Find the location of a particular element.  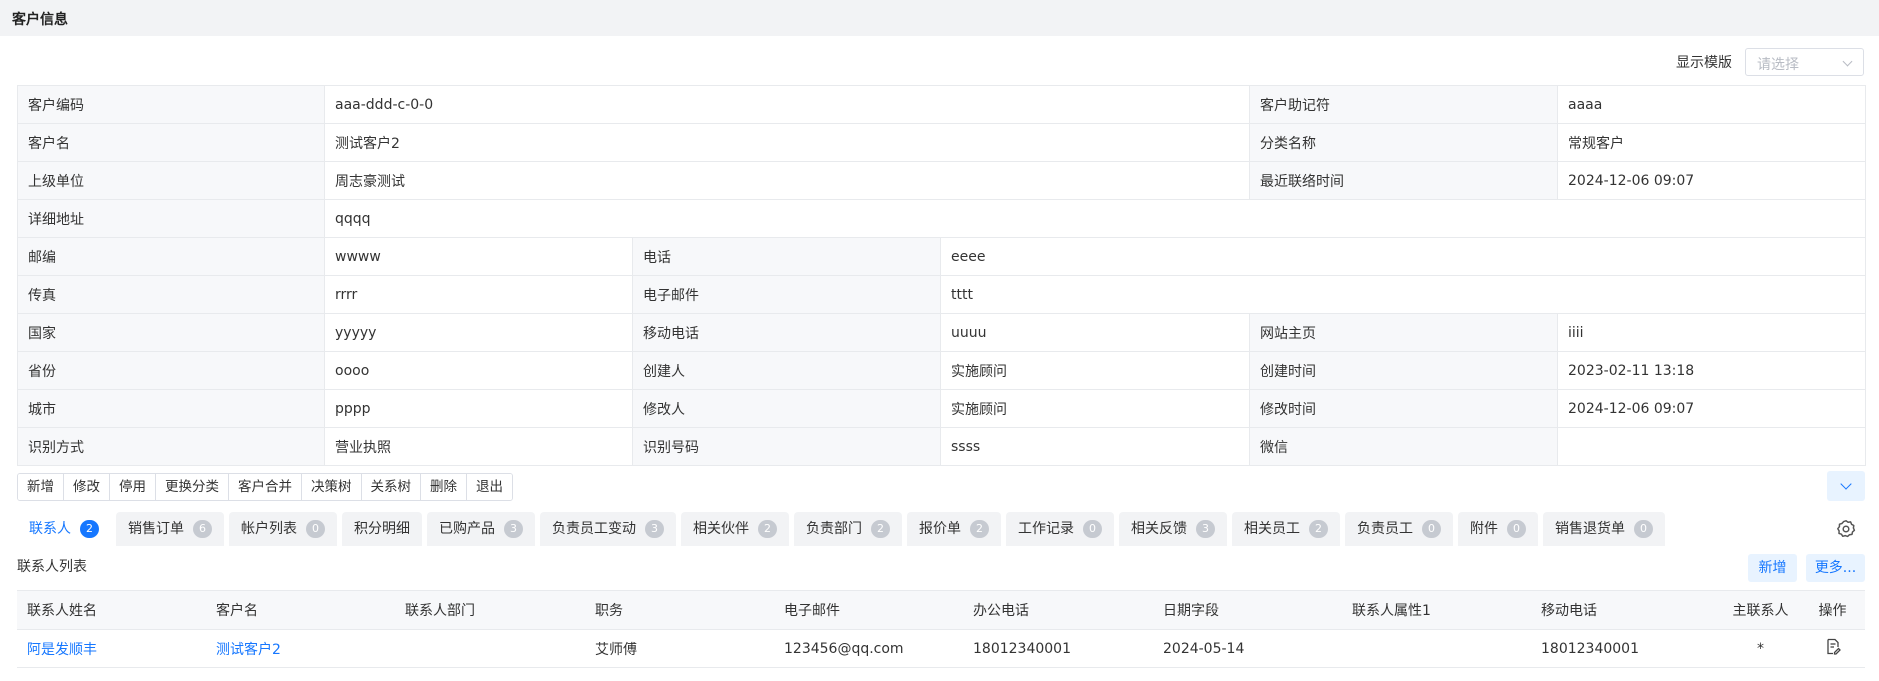

tab-work-records: 工作记录 0 is located at coordinates (1060, 529).